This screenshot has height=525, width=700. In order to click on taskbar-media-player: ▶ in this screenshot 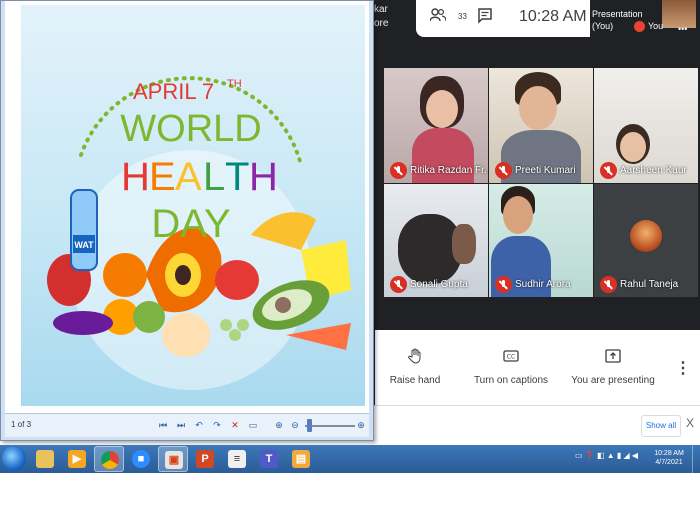, I will do `click(77, 459)`.